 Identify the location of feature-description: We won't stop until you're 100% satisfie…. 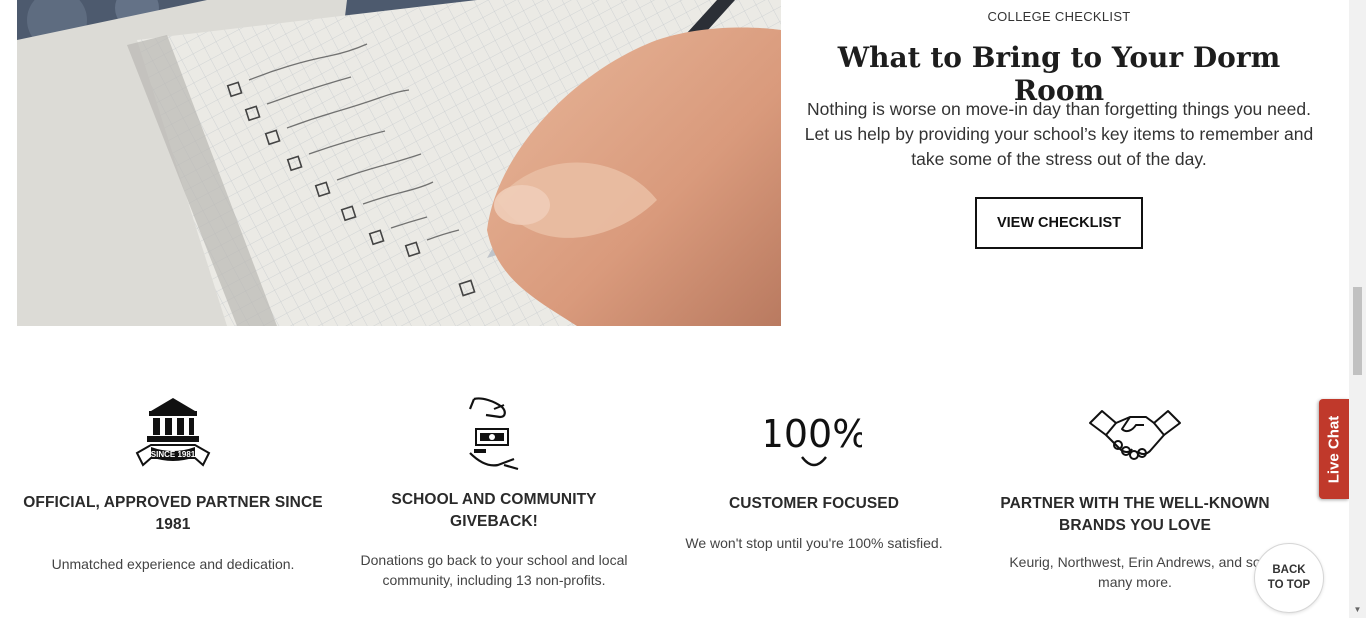
(814, 543).